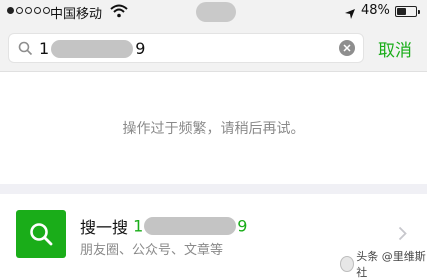 The height and width of the screenshot is (280, 427). What do you see at coordinates (104, 227) in the screenshot?
I see `result-title-label: 搜一搜` at bounding box center [104, 227].